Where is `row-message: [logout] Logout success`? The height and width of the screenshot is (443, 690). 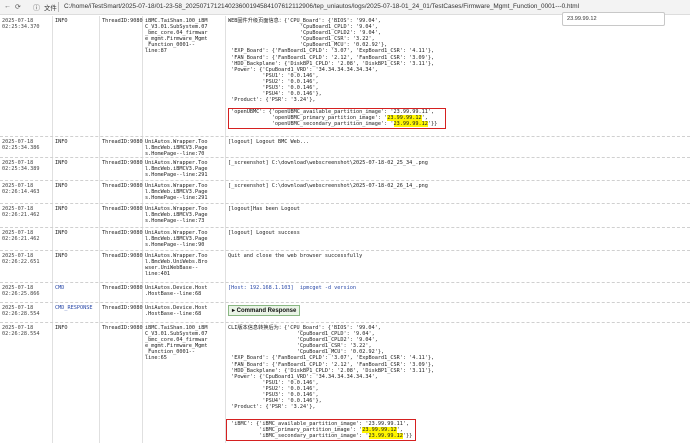
row-message: [logout] Logout success is located at coordinates (264, 233).